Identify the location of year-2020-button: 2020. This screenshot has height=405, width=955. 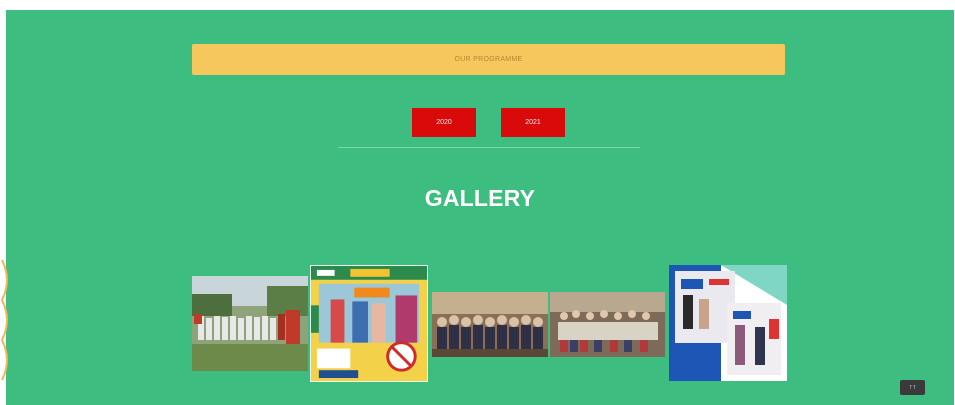
(444, 122).